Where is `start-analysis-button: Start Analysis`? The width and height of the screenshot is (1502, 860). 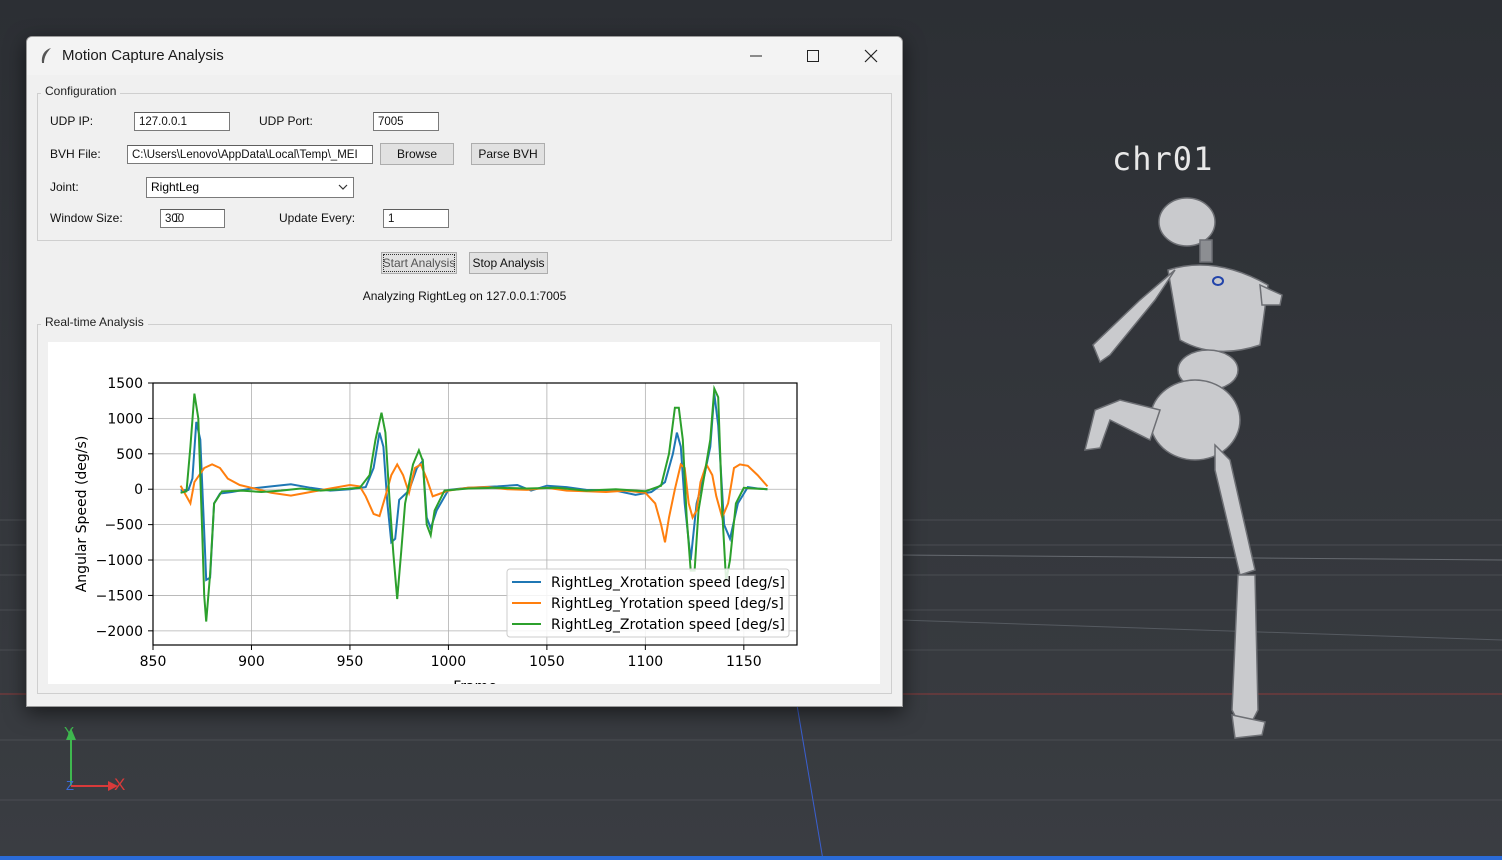
start-analysis-button: Start Analysis is located at coordinates (419, 263).